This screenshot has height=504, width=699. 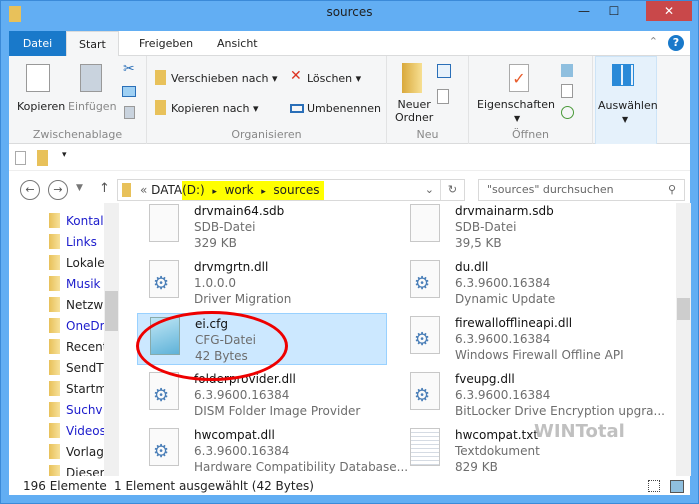 I want to click on paste-shortcut-icon, so click(x=129, y=112).